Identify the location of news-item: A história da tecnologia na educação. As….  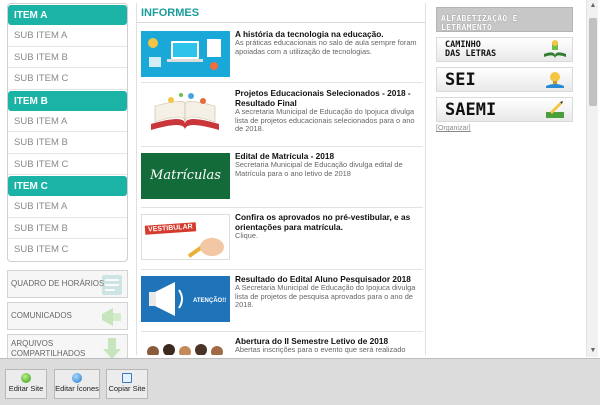
(282, 54).